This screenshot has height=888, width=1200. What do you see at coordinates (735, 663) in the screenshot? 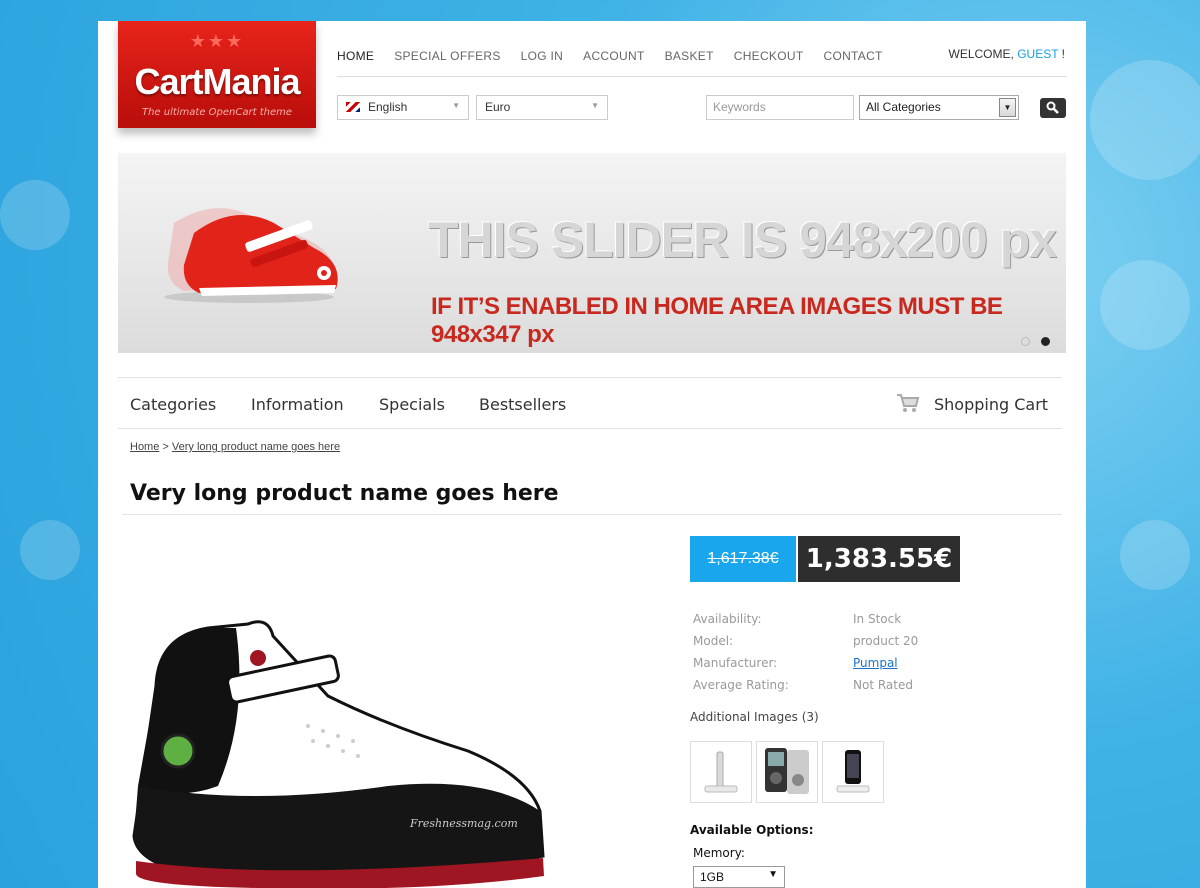
I see `detail-label: Manufacturer:` at bounding box center [735, 663].